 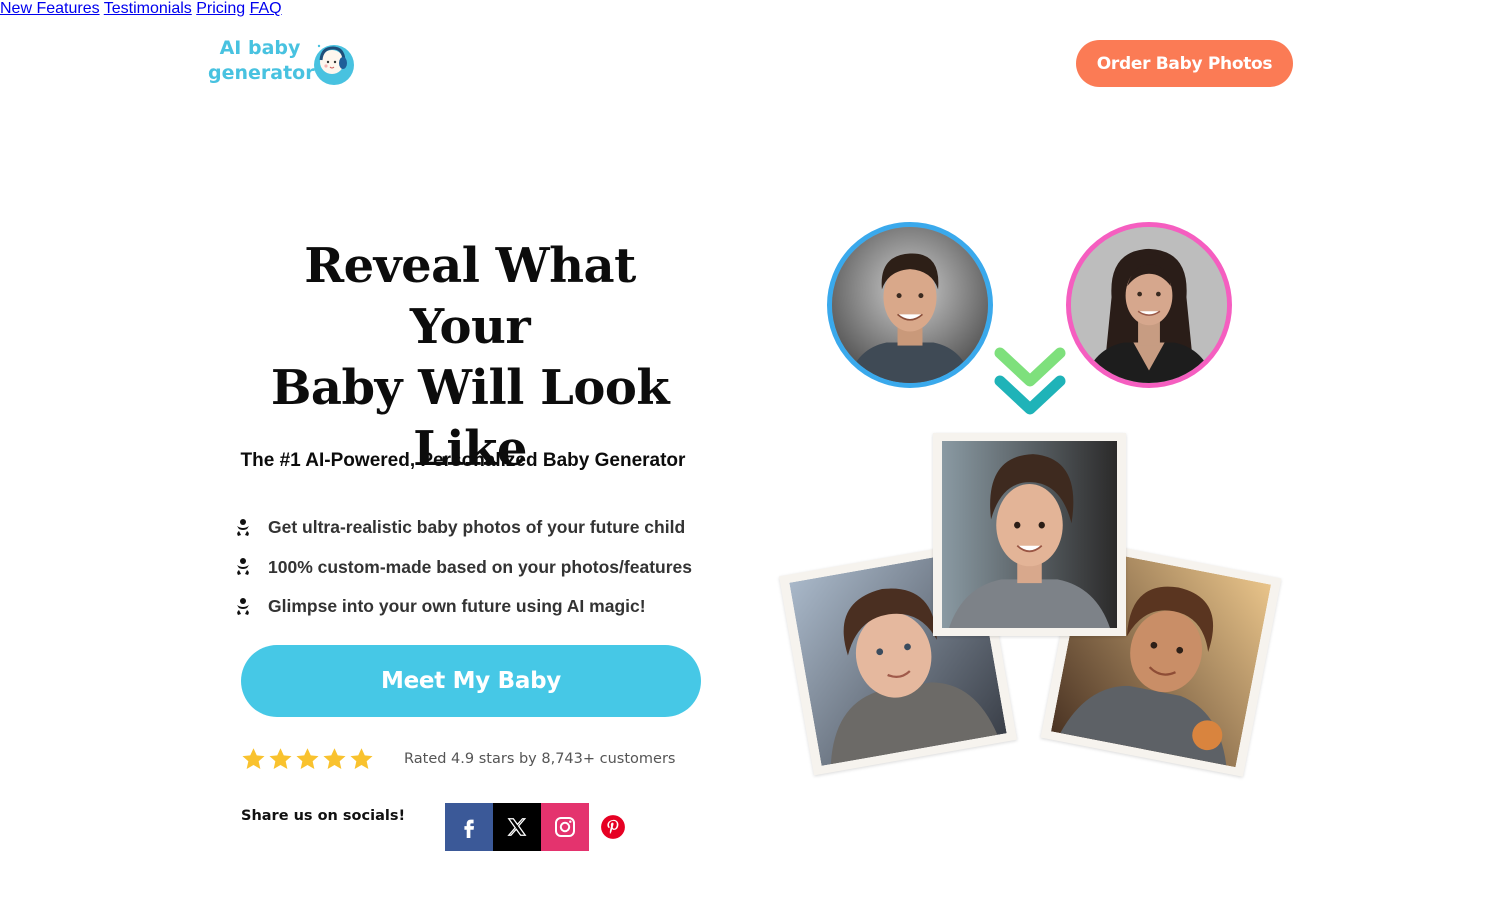 I want to click on hero-title-line-1: Reveal What Your, so click(x=470, y=296).